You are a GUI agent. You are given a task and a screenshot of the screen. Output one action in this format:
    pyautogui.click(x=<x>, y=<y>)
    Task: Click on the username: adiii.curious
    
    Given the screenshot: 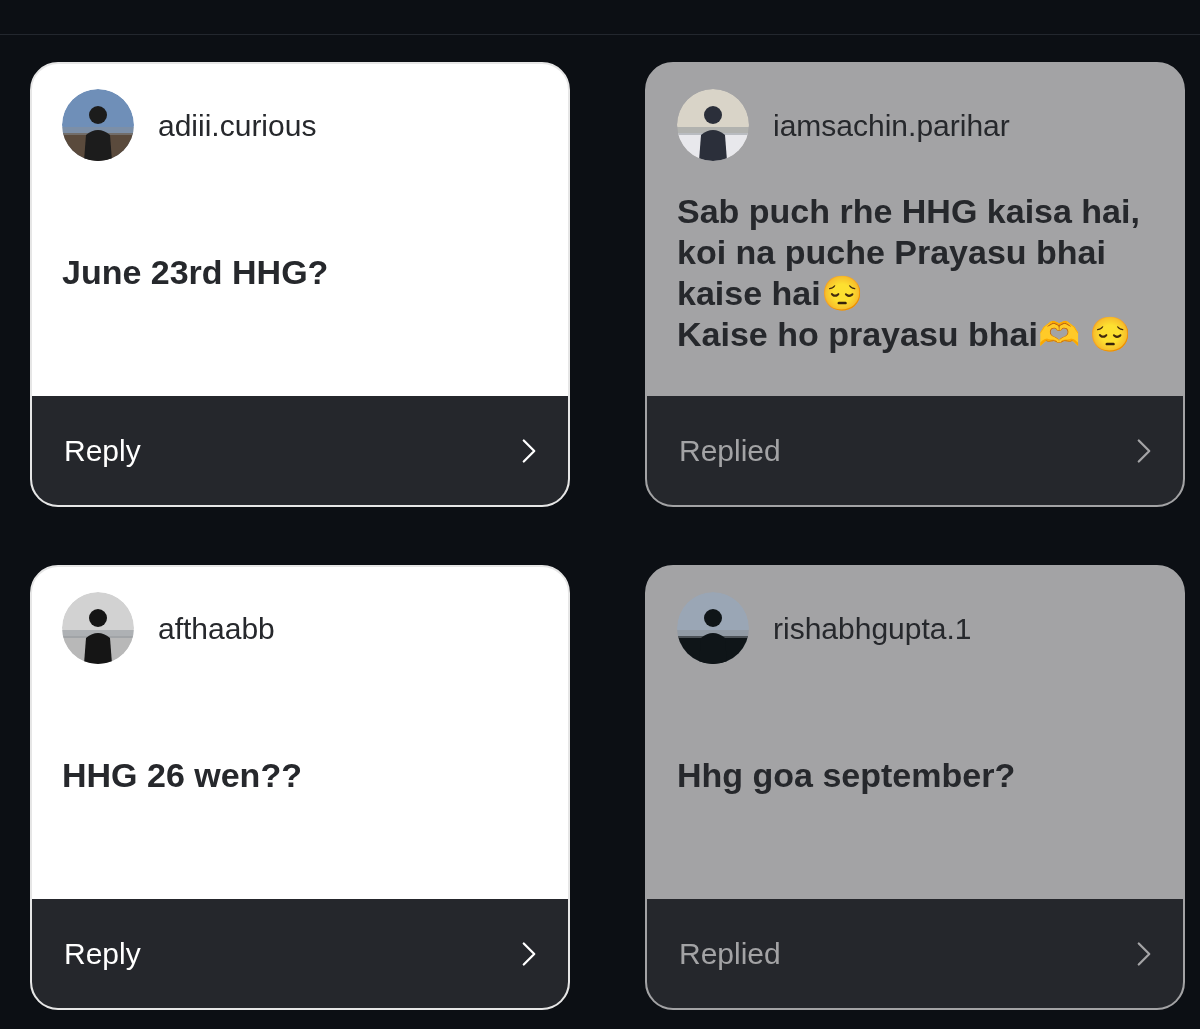 What is the action you would take?
    pyautogui.click(x=237, y=125)
    